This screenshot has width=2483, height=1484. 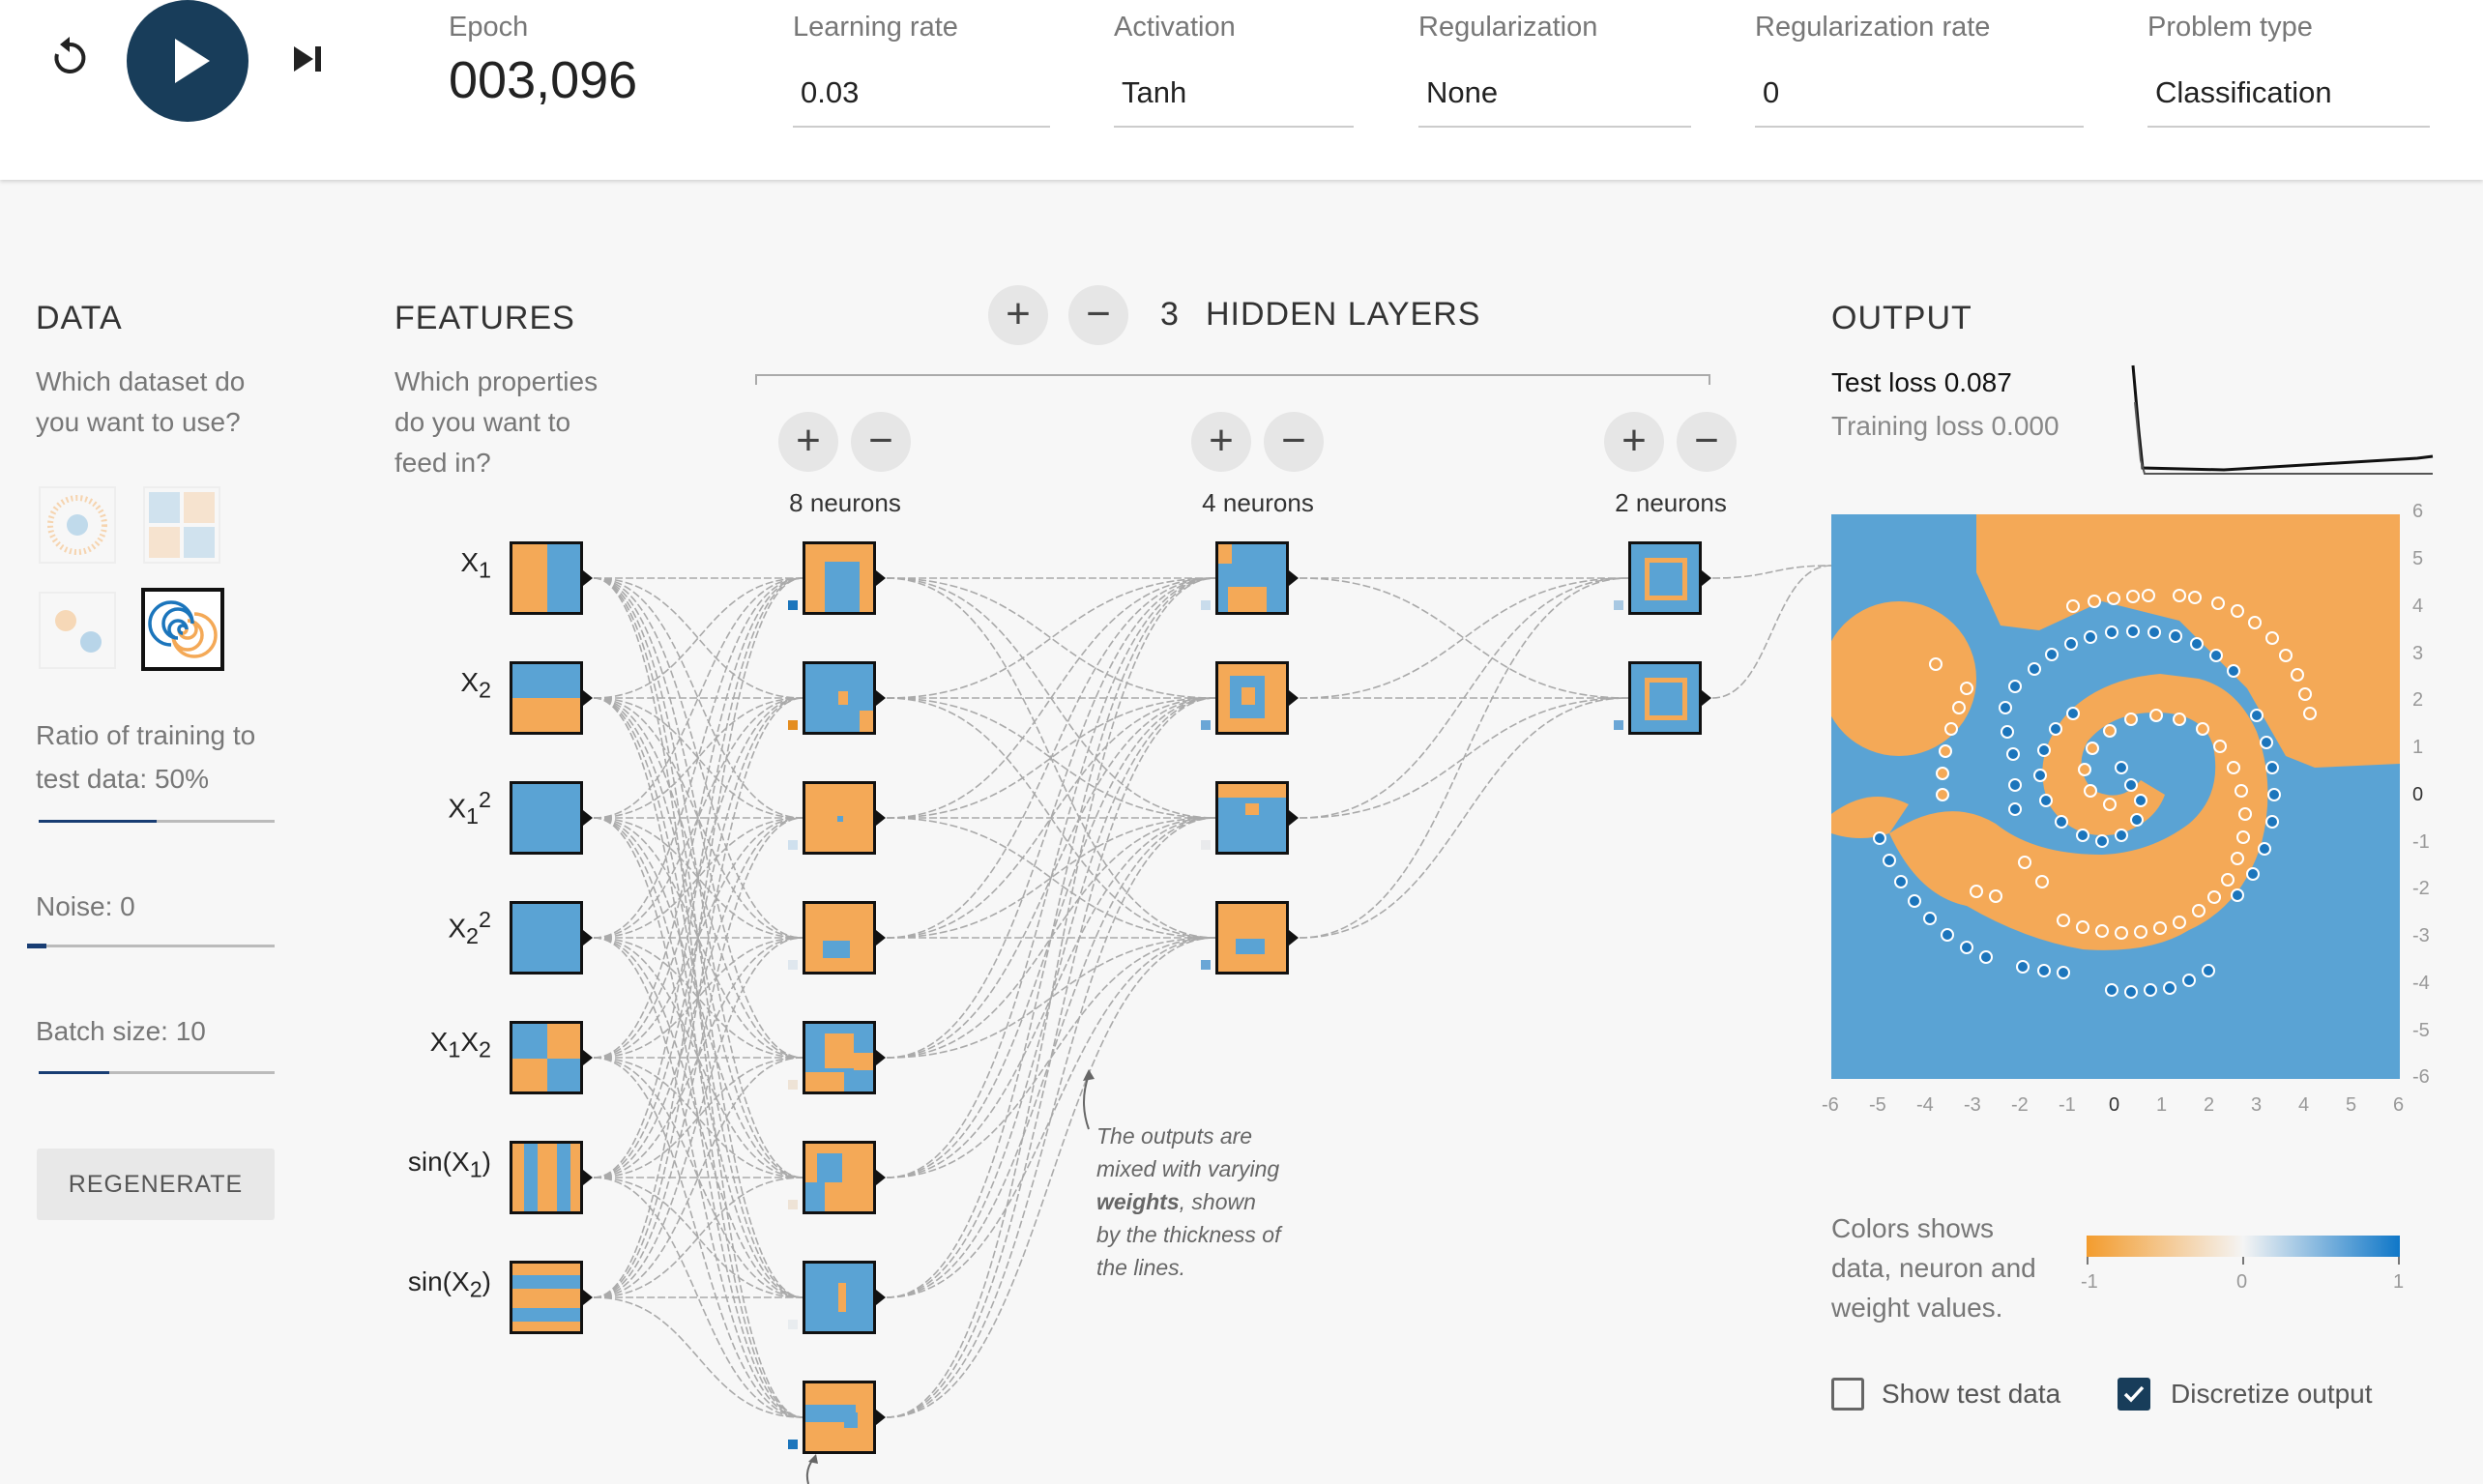 I want to click on checkmark-icon, so click(x=2134, y=1394).